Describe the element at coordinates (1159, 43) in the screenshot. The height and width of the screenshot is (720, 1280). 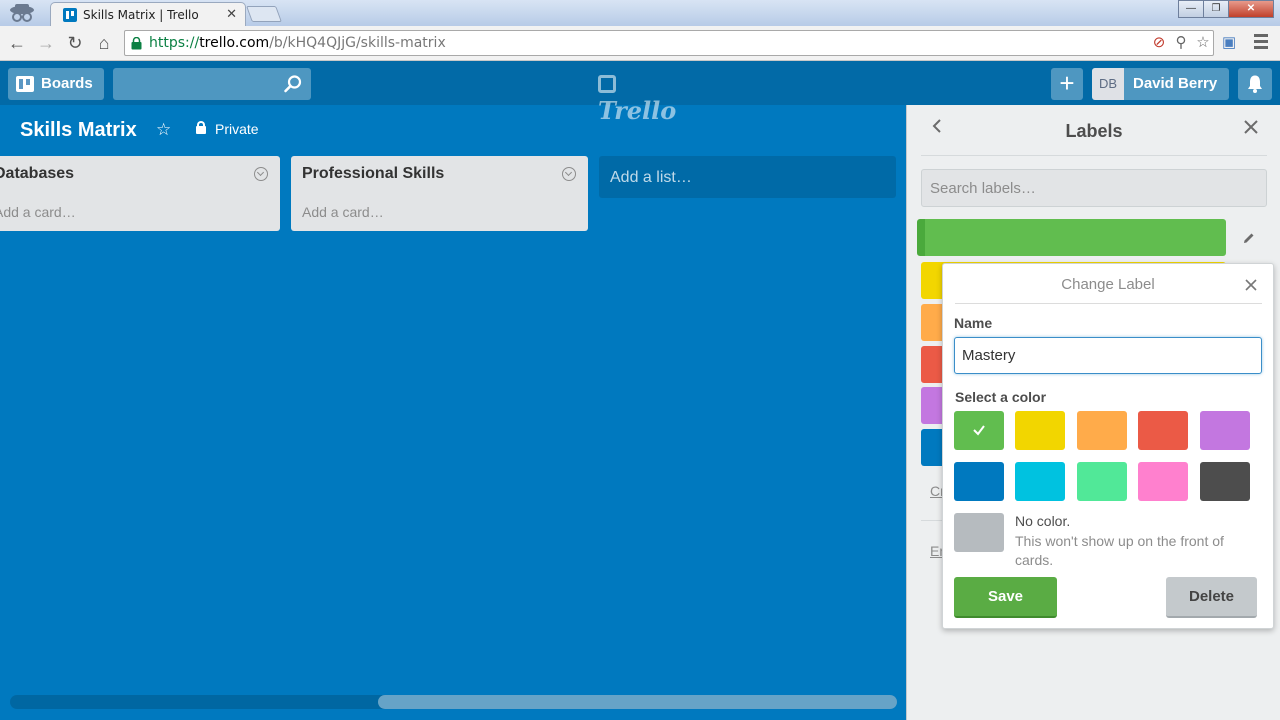
I see `blocked-icon: ⊘` at that location.